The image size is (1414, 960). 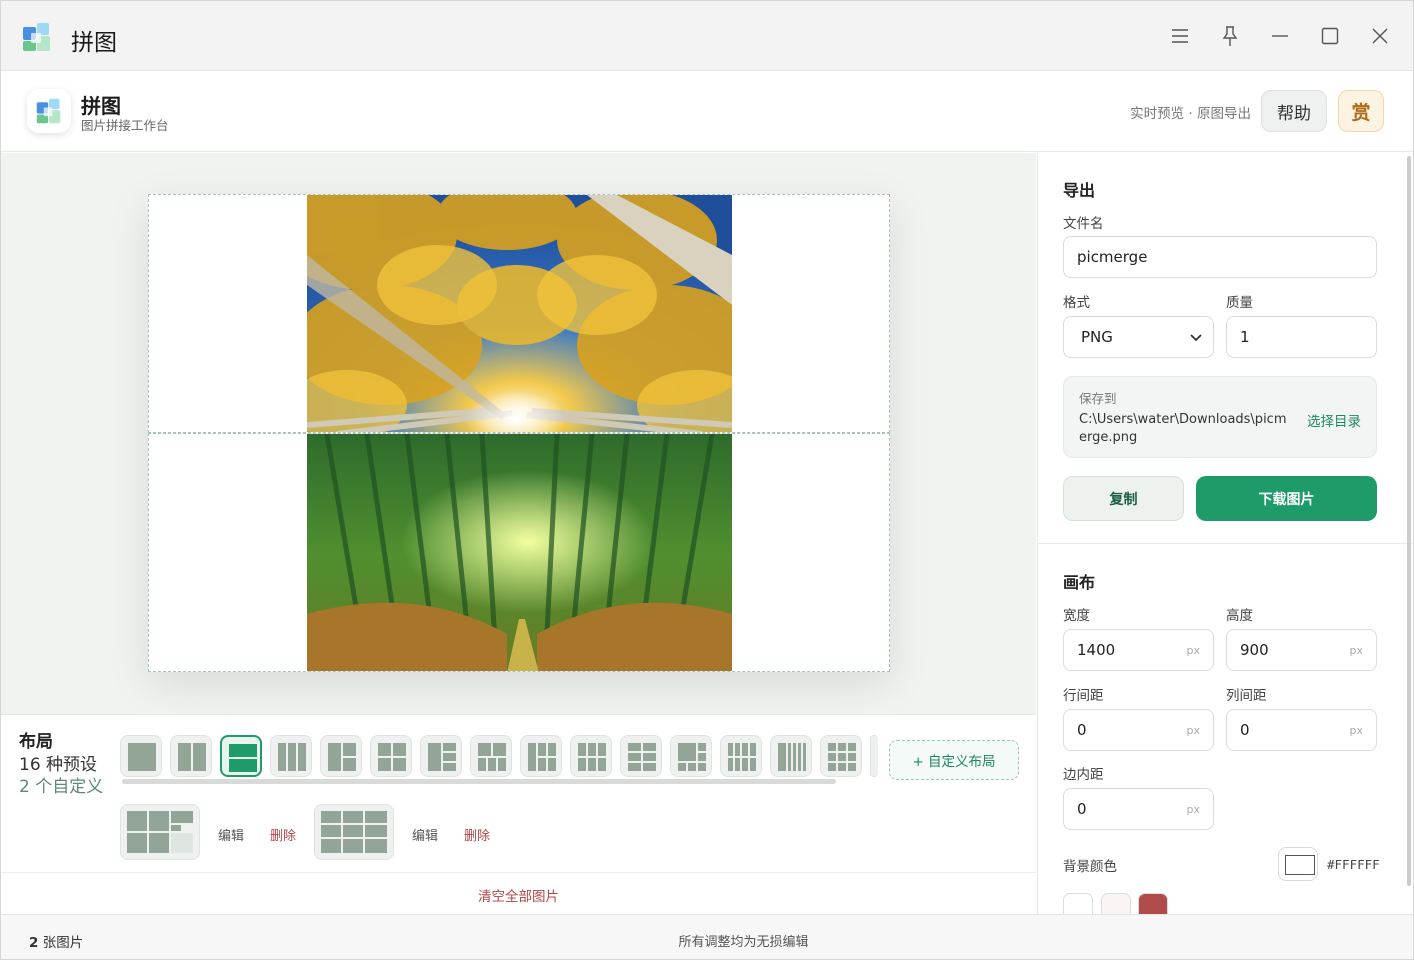 What do you see at coordinates (1083, 696) in the screenshot?
I see `row-gap-label: 行间距` at bounding box center [1083, 696].